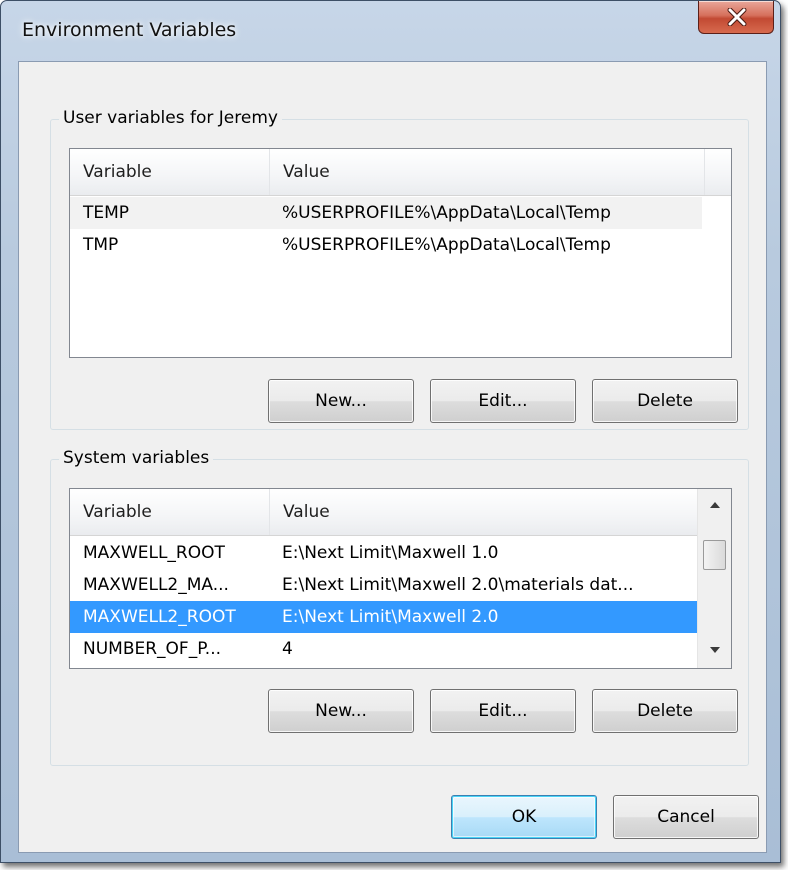 Image resolution: width=788 pixels, height=870 pixels. Describe the element at coordinates (390, 553) in the screenshot. I see `variable-value: E:\Next Limit\Maxwell 1.0` at that location.